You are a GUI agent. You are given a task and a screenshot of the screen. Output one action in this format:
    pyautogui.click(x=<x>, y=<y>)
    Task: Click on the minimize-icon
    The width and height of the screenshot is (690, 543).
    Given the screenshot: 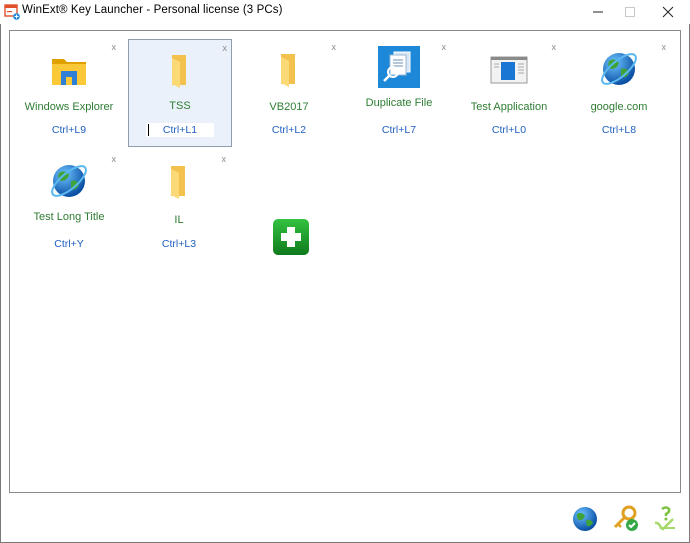 What is the action you would take?
    pyautogui.click(x=598, y=12)
    